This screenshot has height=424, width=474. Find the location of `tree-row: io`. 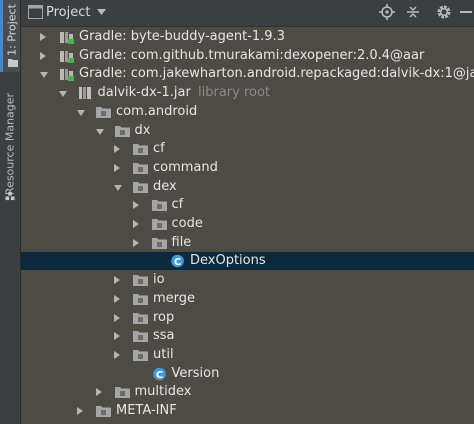

tree-row: io is located at coordinates (247, 280).